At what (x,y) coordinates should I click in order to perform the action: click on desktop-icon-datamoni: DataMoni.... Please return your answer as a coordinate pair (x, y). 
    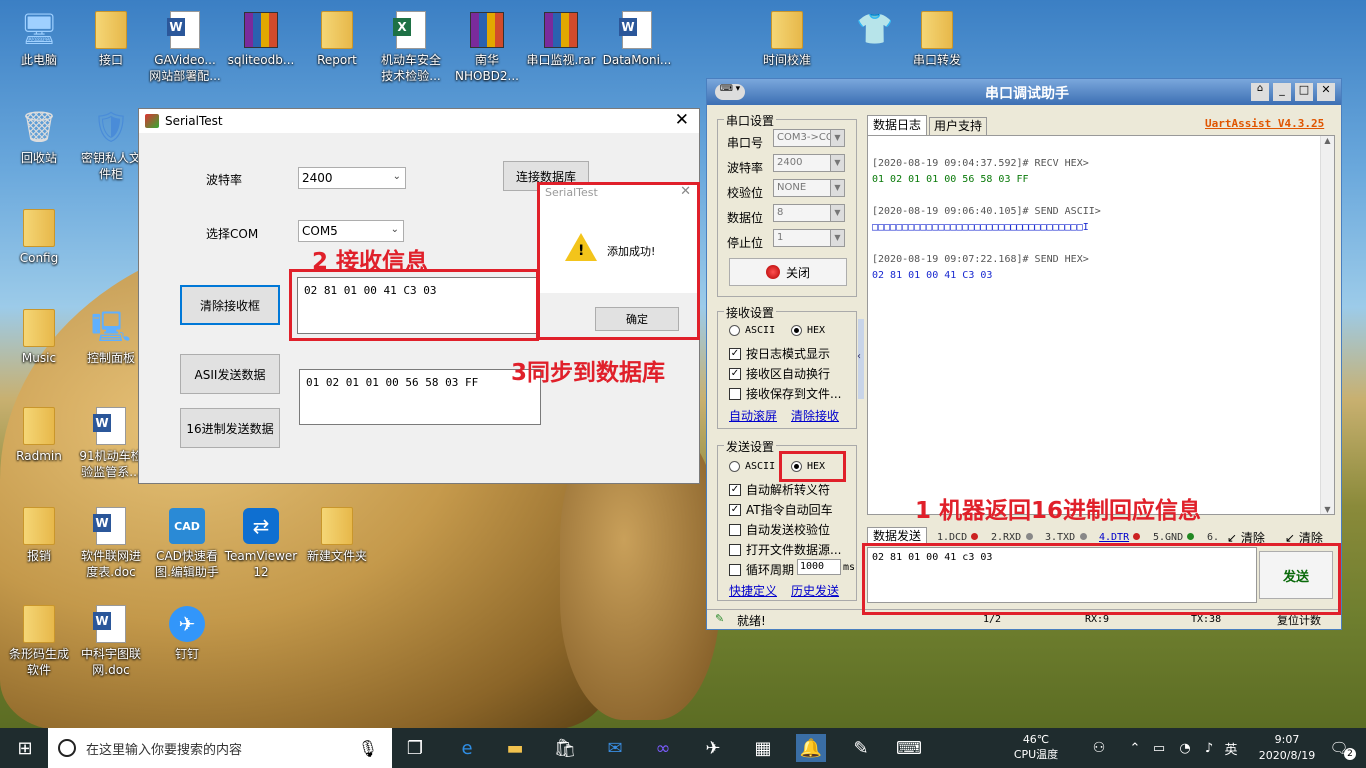
    Looking at the image, I should click on (637, 38).